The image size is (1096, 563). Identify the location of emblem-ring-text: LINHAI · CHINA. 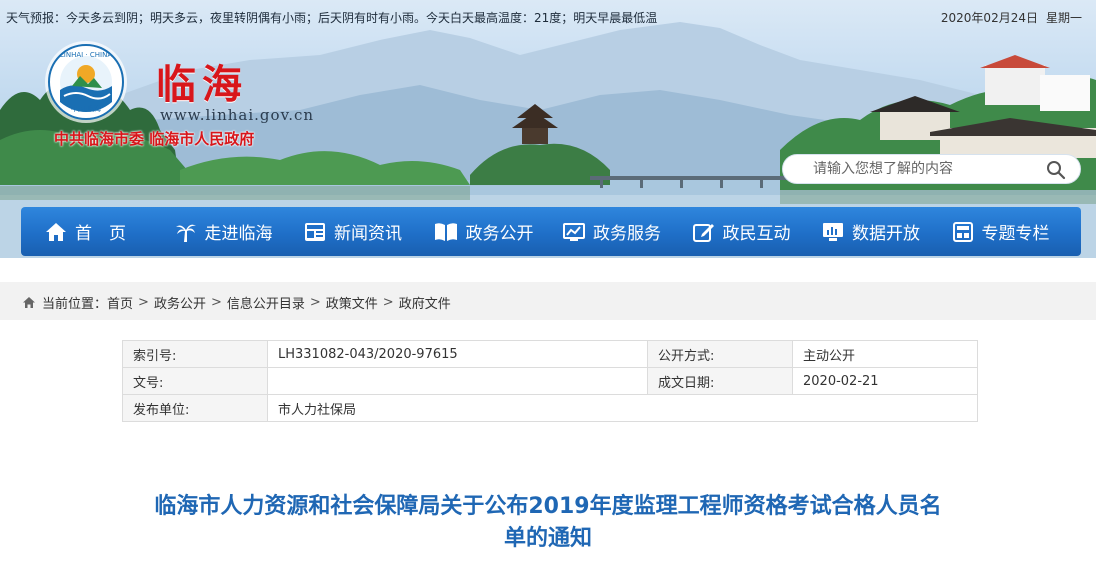
(86, 55).